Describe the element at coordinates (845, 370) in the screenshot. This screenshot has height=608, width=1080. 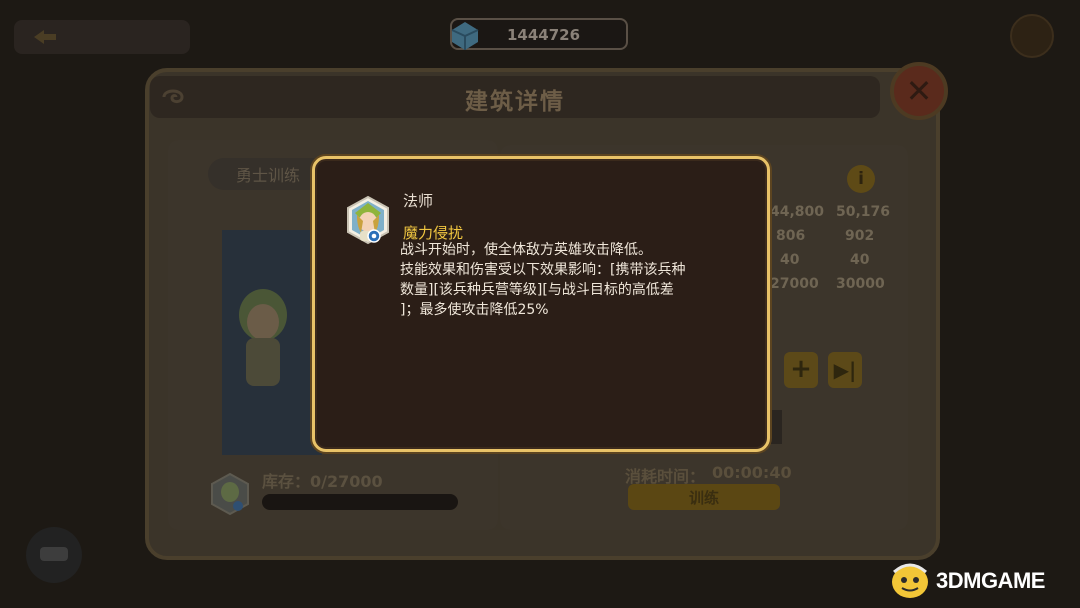
I see `max-quantity-button: ▶|` at that location.